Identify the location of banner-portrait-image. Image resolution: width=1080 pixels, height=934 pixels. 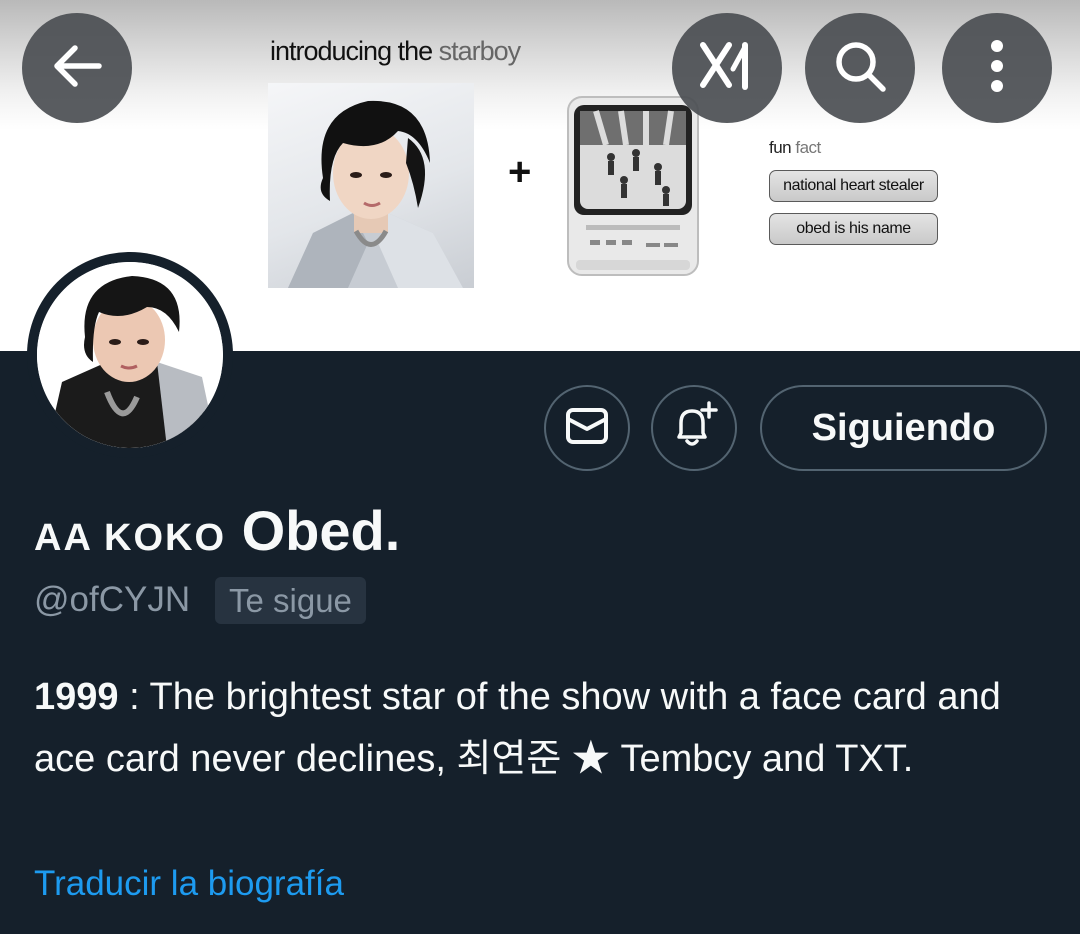
(371, 185).